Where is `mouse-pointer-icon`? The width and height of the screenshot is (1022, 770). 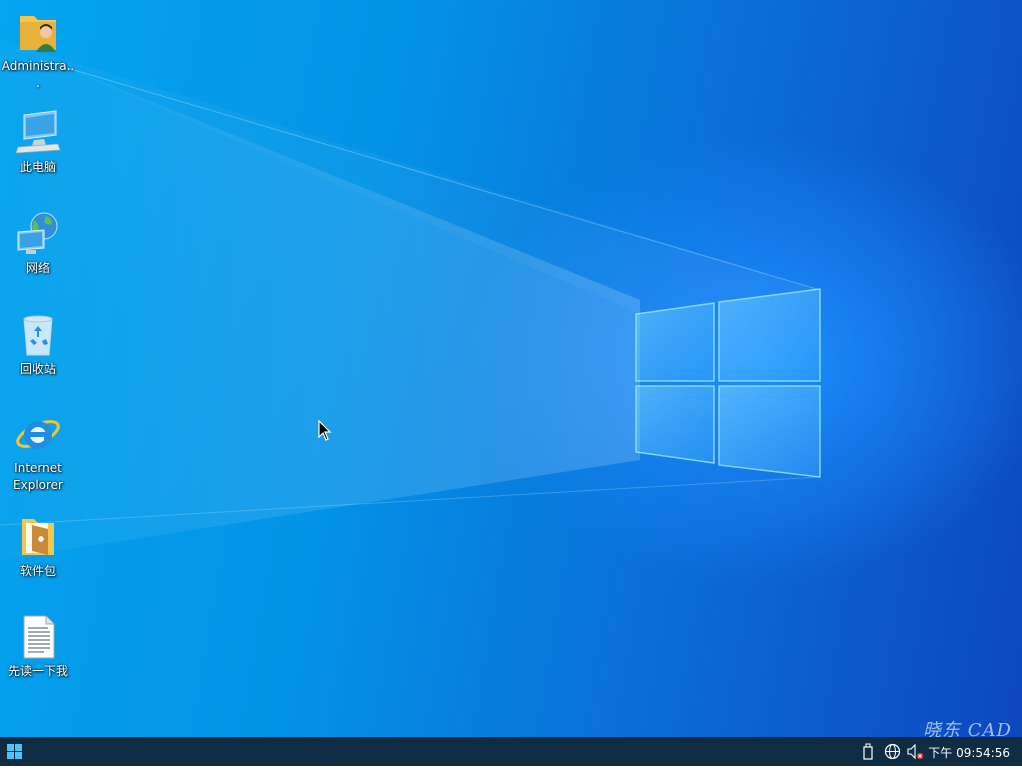 mouse-pointer-icon is located at coordinates (325, 430).